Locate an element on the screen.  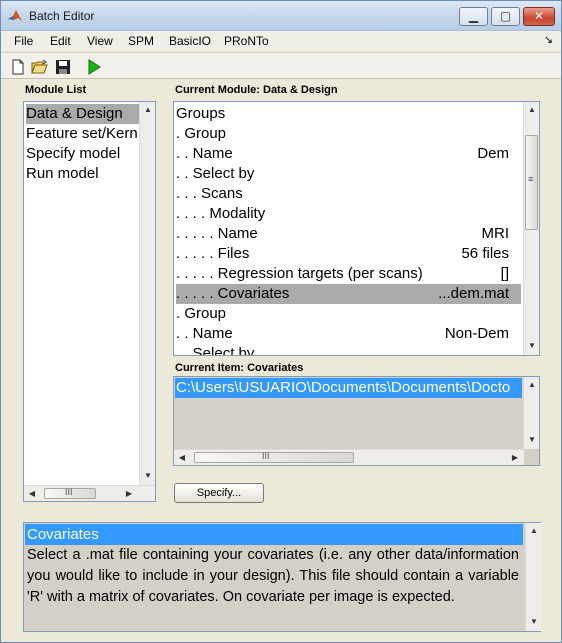
close-button: ✕ is located at coordinates (539, 16).